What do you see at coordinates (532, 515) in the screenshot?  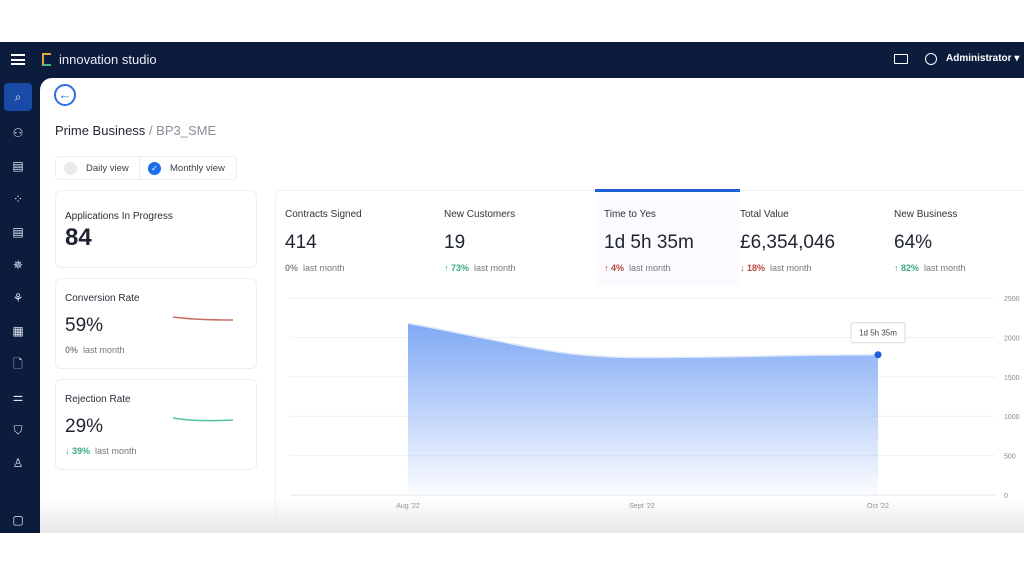 I see `bottom-fade` at bounding box center [532, 515].